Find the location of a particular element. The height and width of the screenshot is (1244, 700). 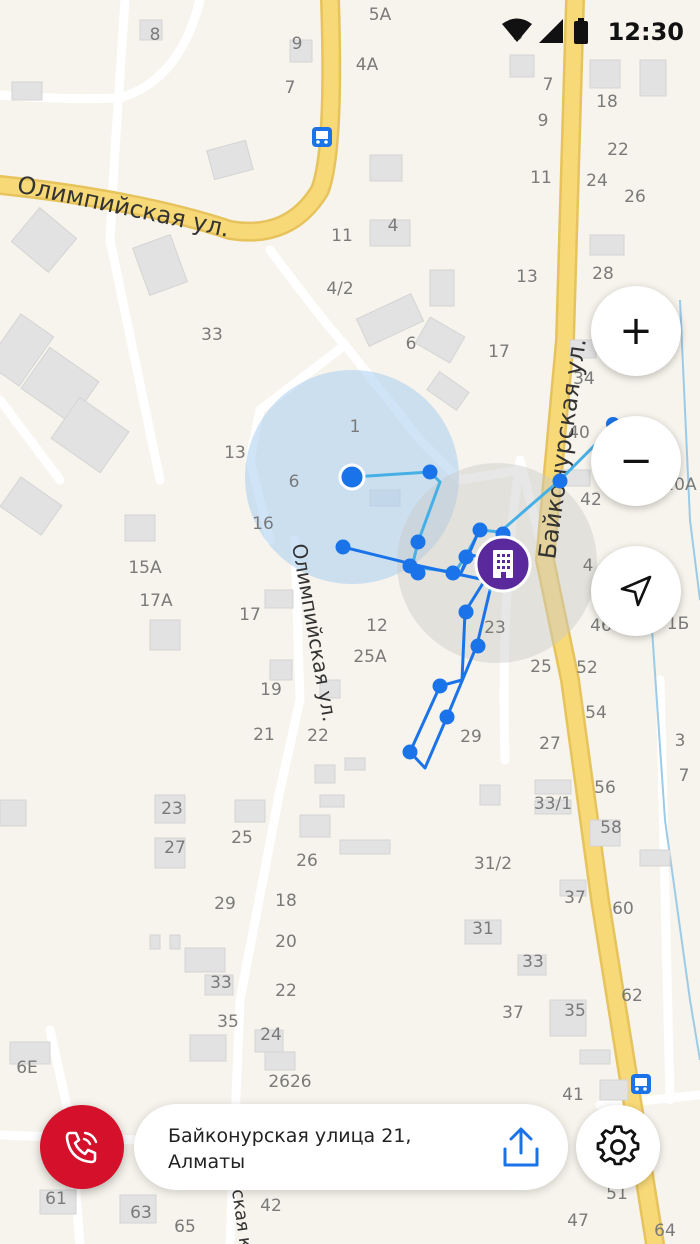

status-icons is located at coordinates (545, 31).